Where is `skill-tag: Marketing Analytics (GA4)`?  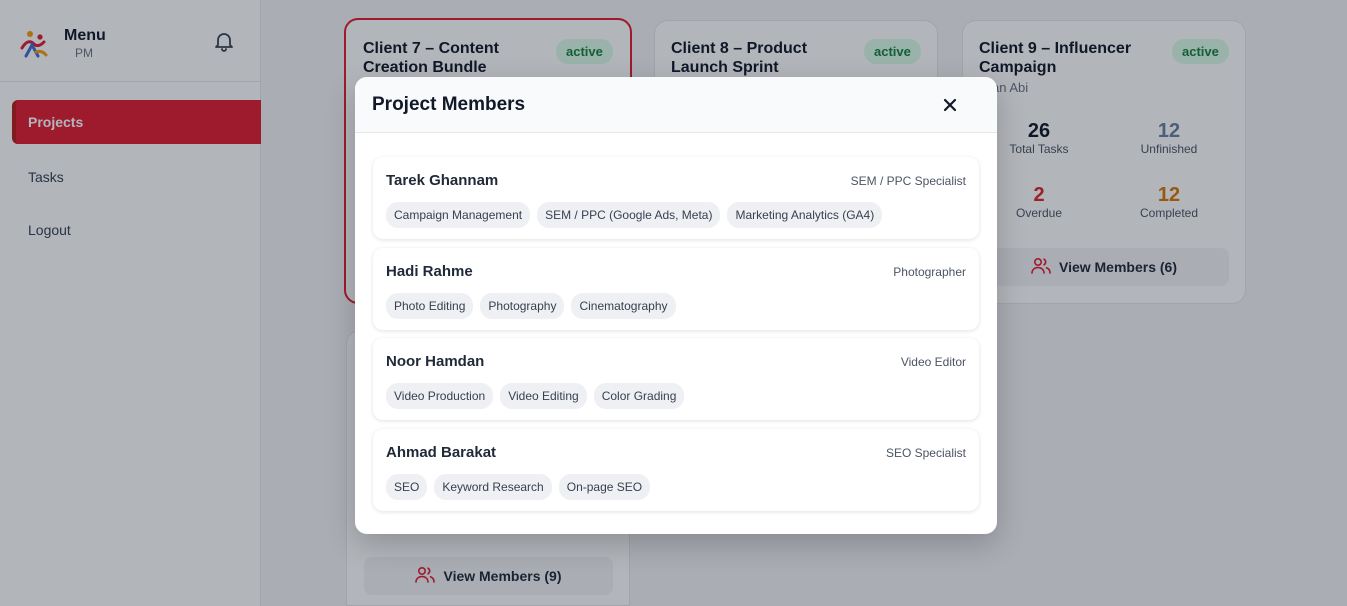
skill-tag: Marketing Analytics (GA4) is located at coordinates (805, 215).